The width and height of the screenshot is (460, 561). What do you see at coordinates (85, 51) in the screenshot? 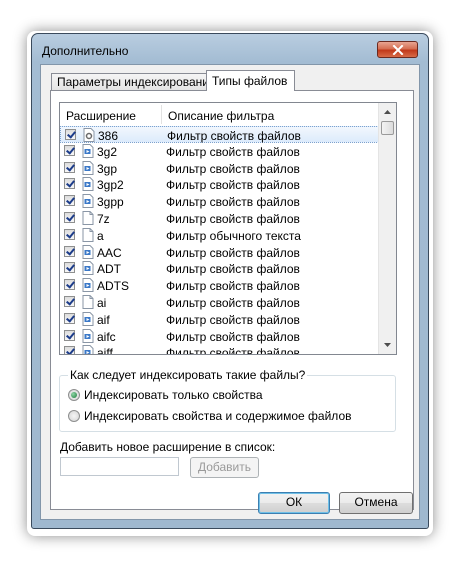
I see `window-title: Дополнительно` at bounding box center [85, 51].